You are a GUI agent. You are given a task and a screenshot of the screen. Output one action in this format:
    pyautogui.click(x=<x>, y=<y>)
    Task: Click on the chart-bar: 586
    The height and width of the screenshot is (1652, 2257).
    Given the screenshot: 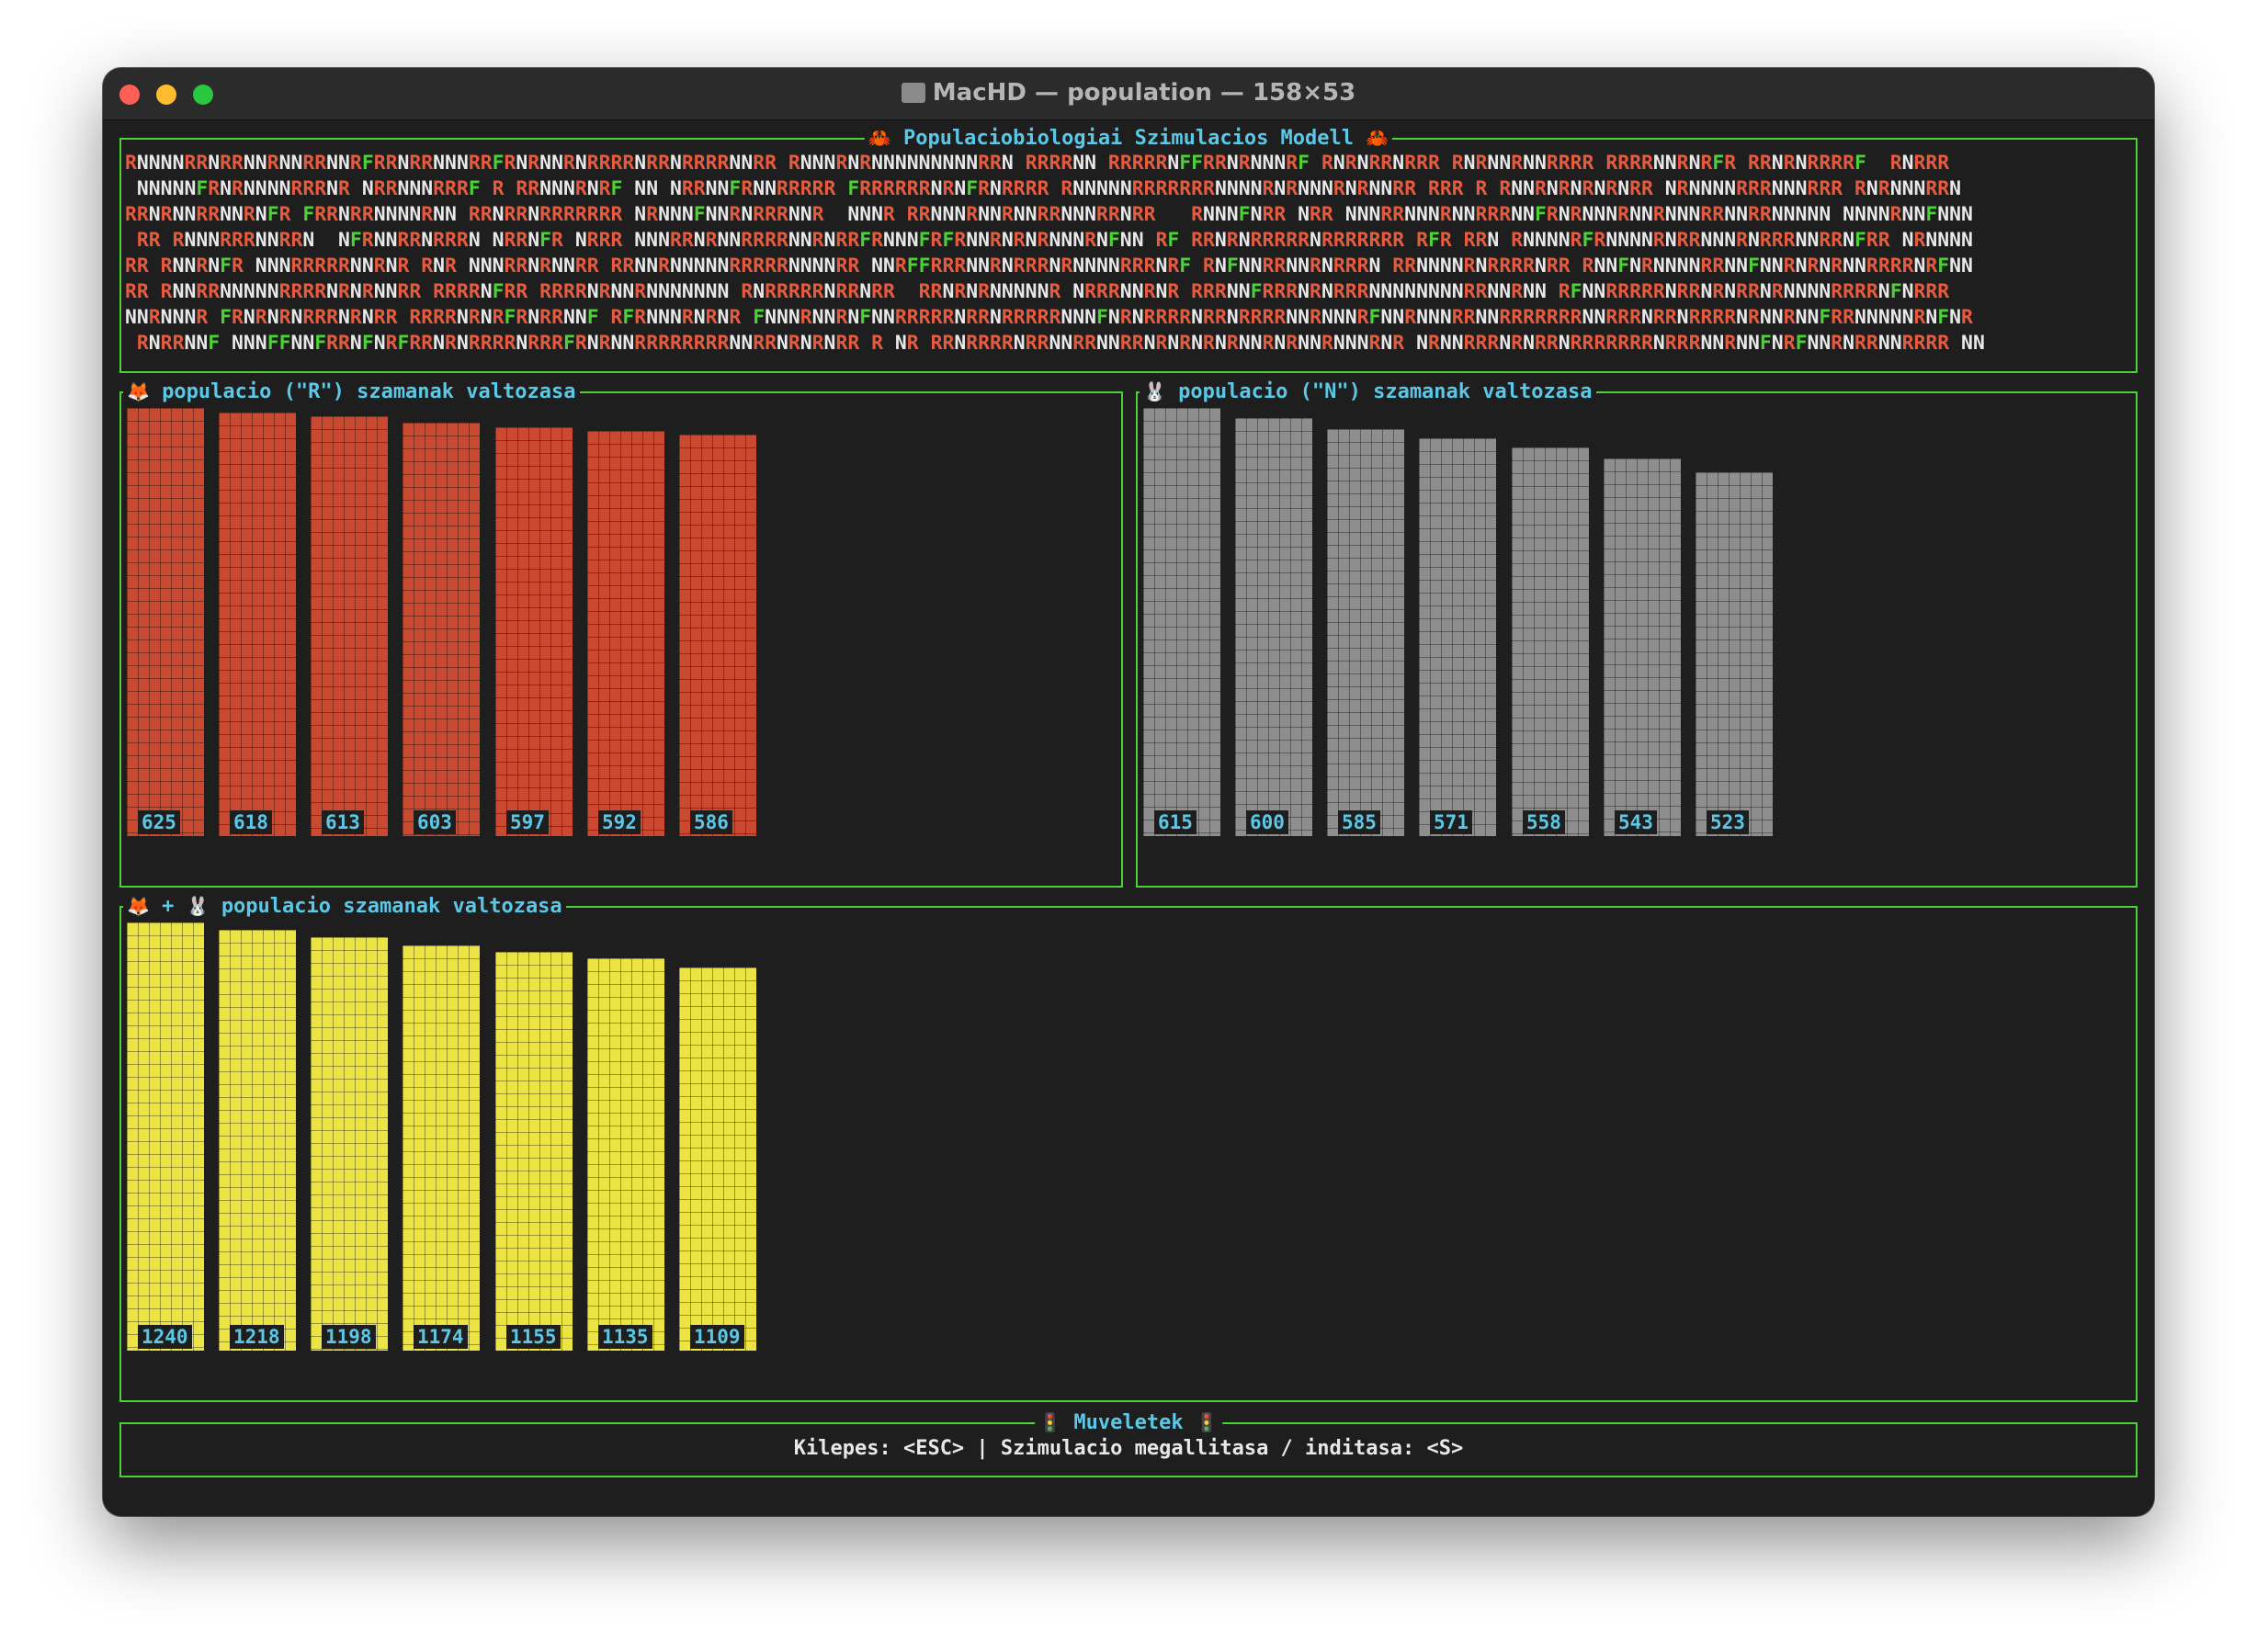 What is the action you would take?
    pyautogui.click(x=717, y=635)
    